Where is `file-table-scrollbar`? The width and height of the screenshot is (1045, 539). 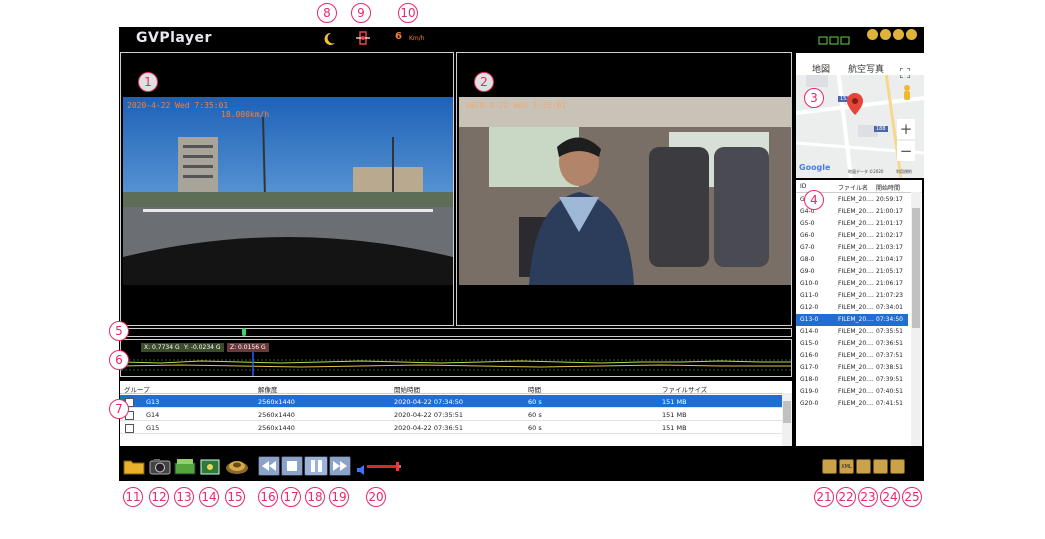
file-table-scrollbar is located at coordinates (787, 419).